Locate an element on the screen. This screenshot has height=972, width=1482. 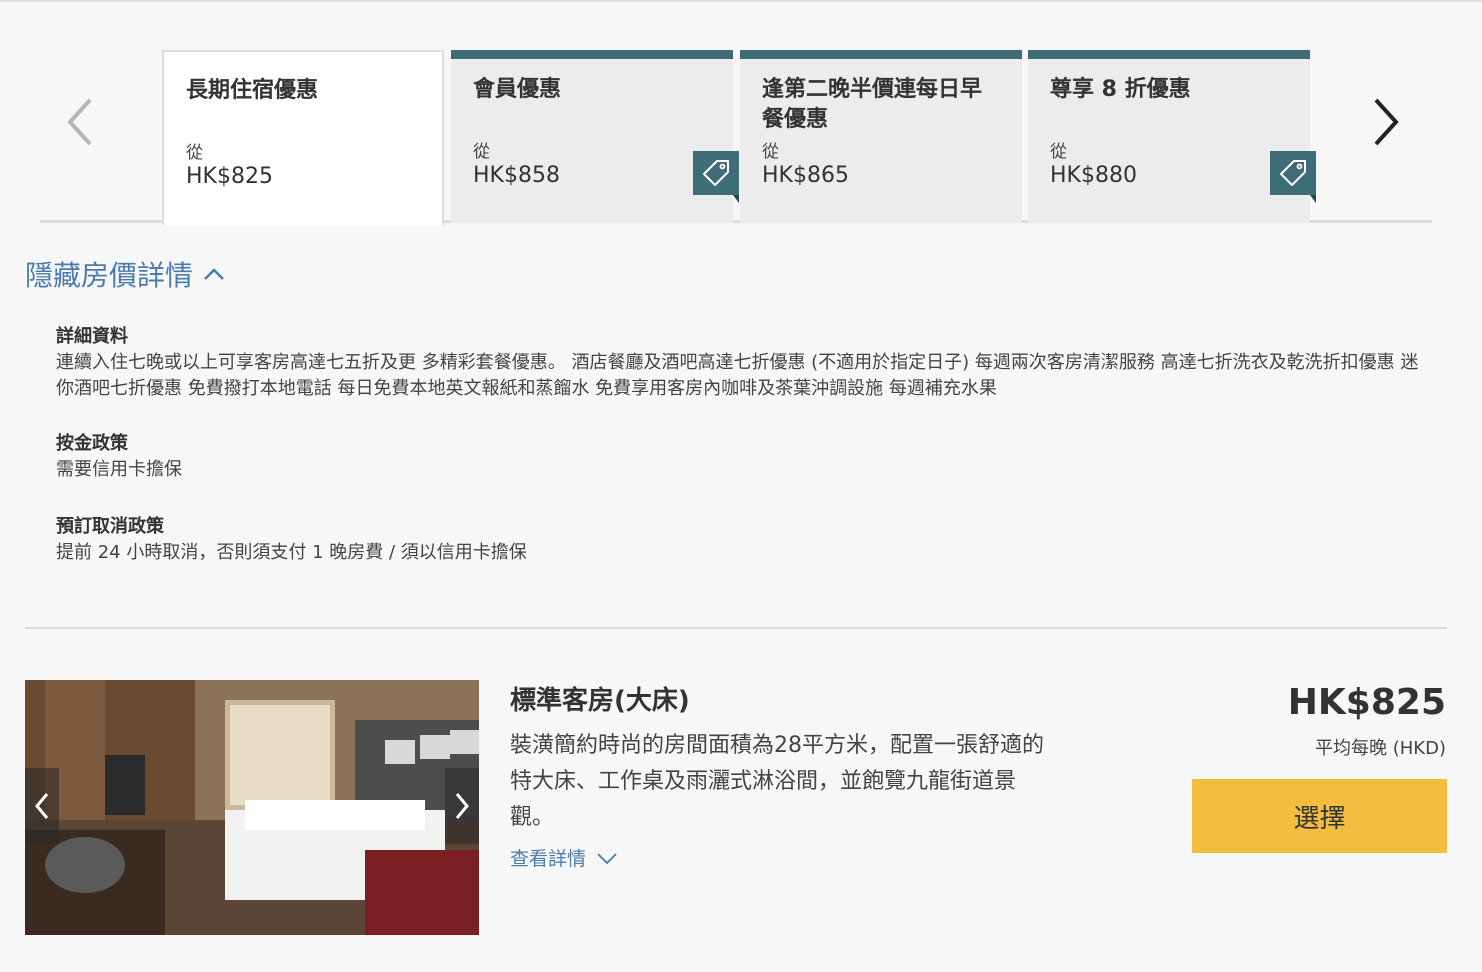
tab-price: HK$858 is located at coordinates (516, 175).